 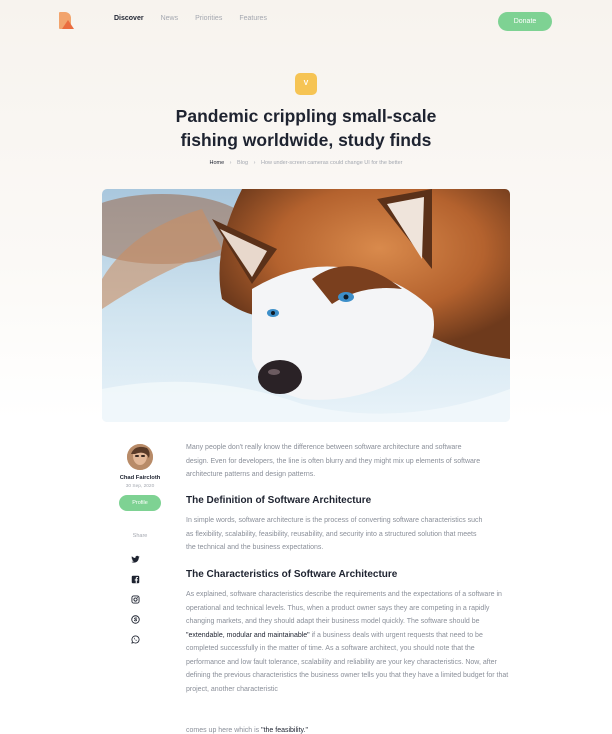 What do you see at coordinates (306, 140) in the screenshot?
I see `title-line-2: fishing worldwide, study finds` at bounding box center [306, 140].